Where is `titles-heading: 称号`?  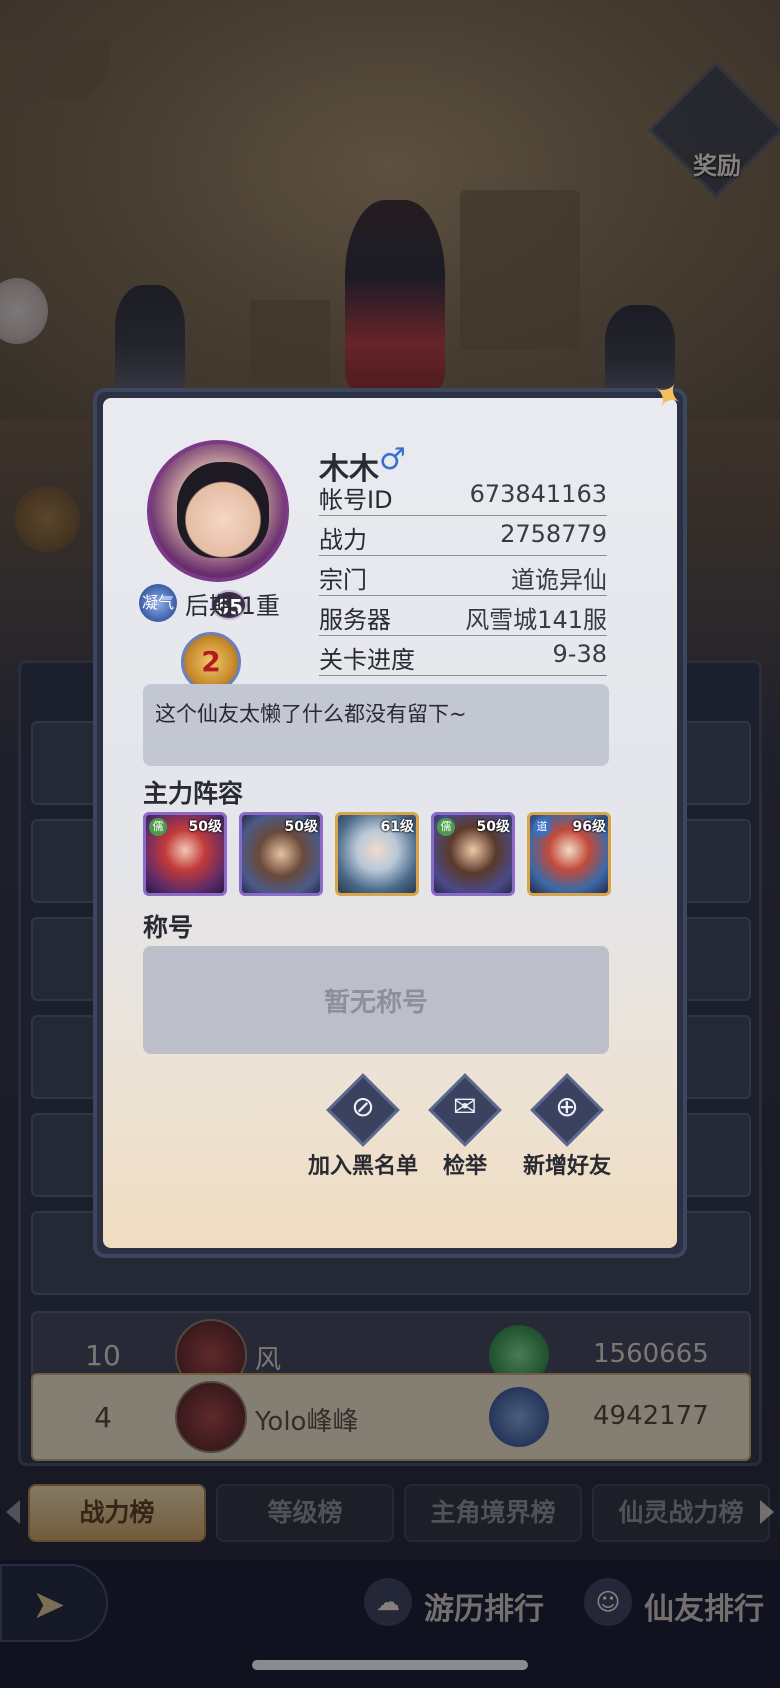 titles-heading: 称号 is located at coordinates (168, 927).